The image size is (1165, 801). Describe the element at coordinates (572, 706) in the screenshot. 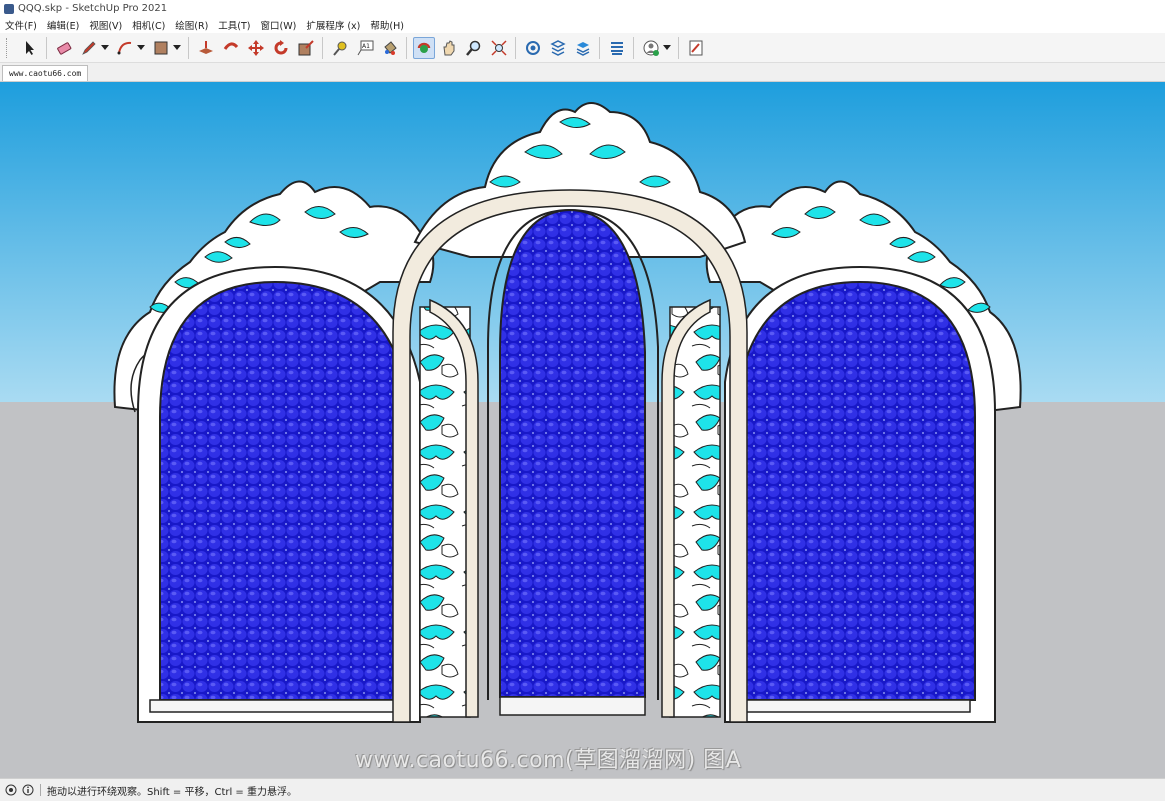

I see `center-arch-base` at that location.